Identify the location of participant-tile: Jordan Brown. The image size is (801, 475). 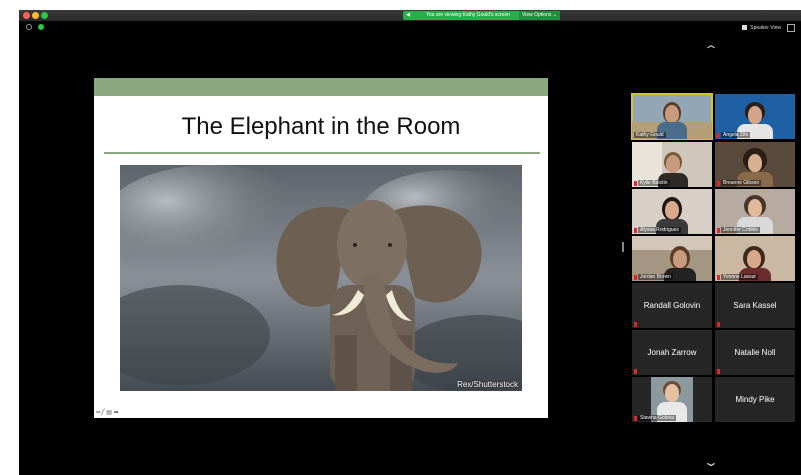
(672, 258).